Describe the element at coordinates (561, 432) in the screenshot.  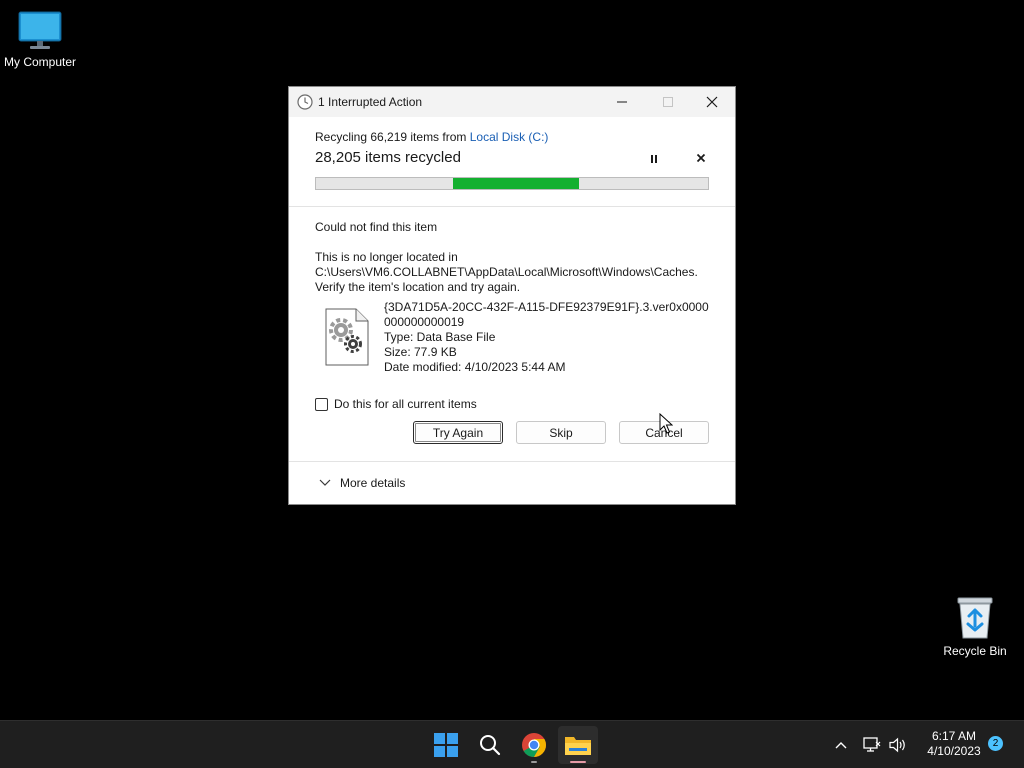
I see `skip-button: Skip` at that location.